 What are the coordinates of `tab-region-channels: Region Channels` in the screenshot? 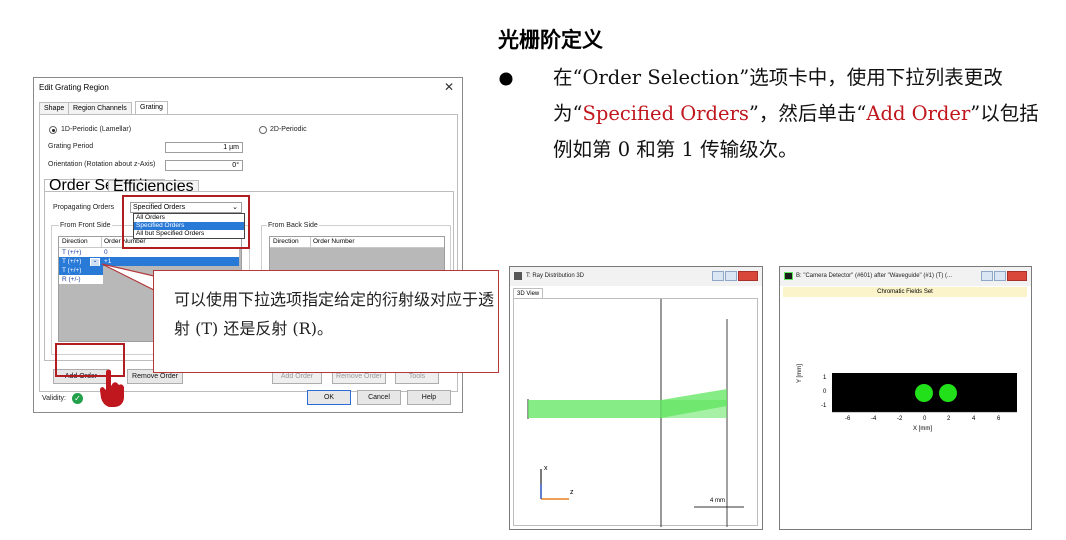 It's located at (100, 108).